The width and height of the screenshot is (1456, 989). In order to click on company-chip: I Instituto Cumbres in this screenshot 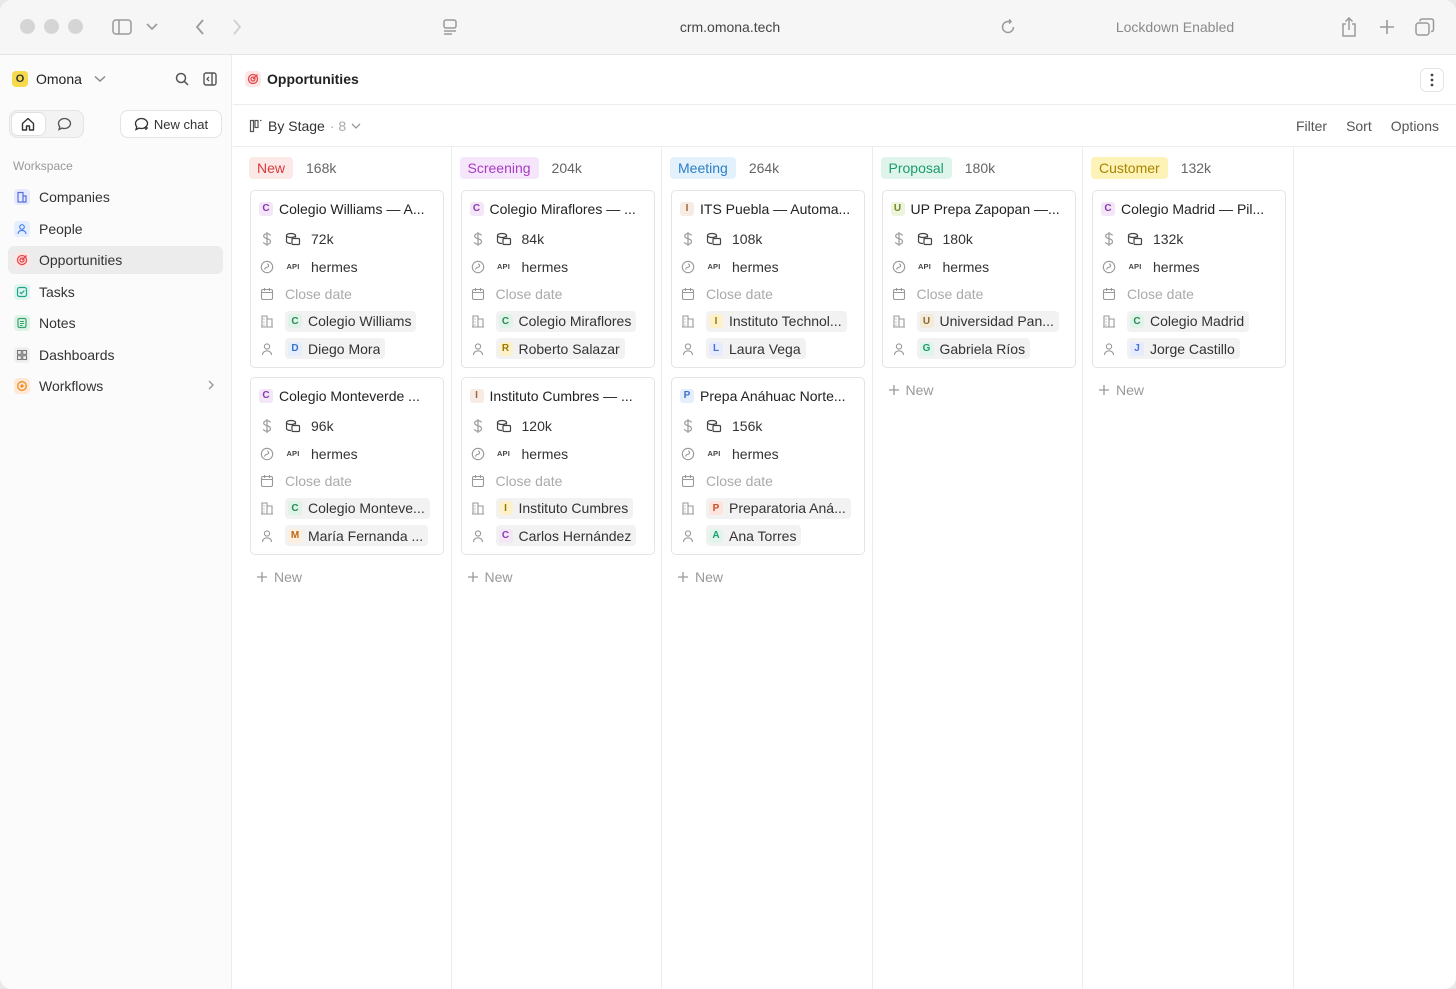, I will do `click(564, 508)`.